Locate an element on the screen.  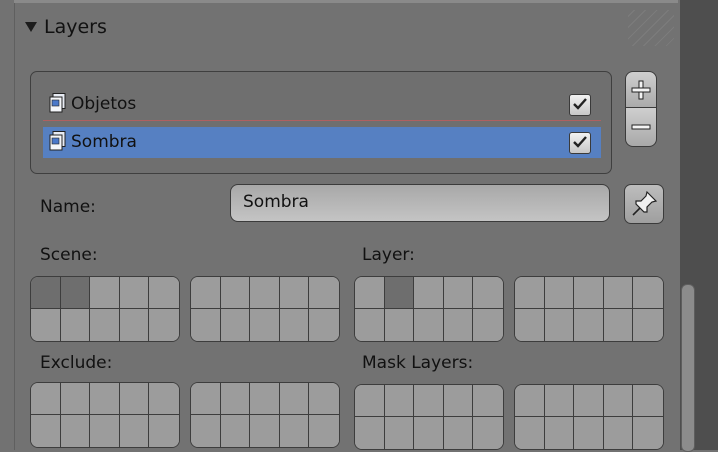
layer-name-field: Sombra is located at coordinates (420, 203).